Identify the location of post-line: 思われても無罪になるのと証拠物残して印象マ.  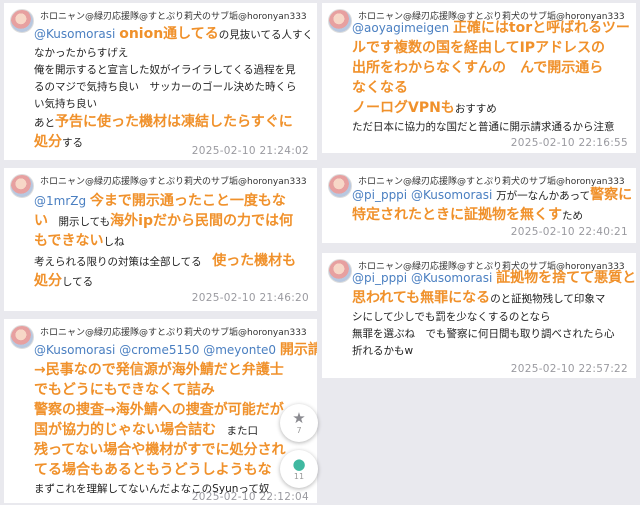
(491, 299).